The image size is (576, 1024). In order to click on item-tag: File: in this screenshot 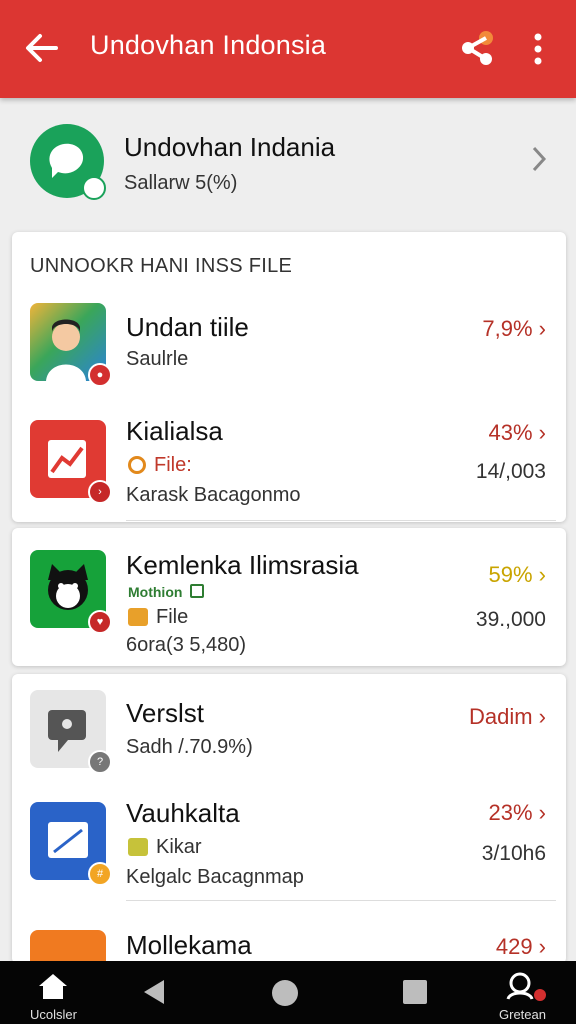, I will do `click(173, 465)`.